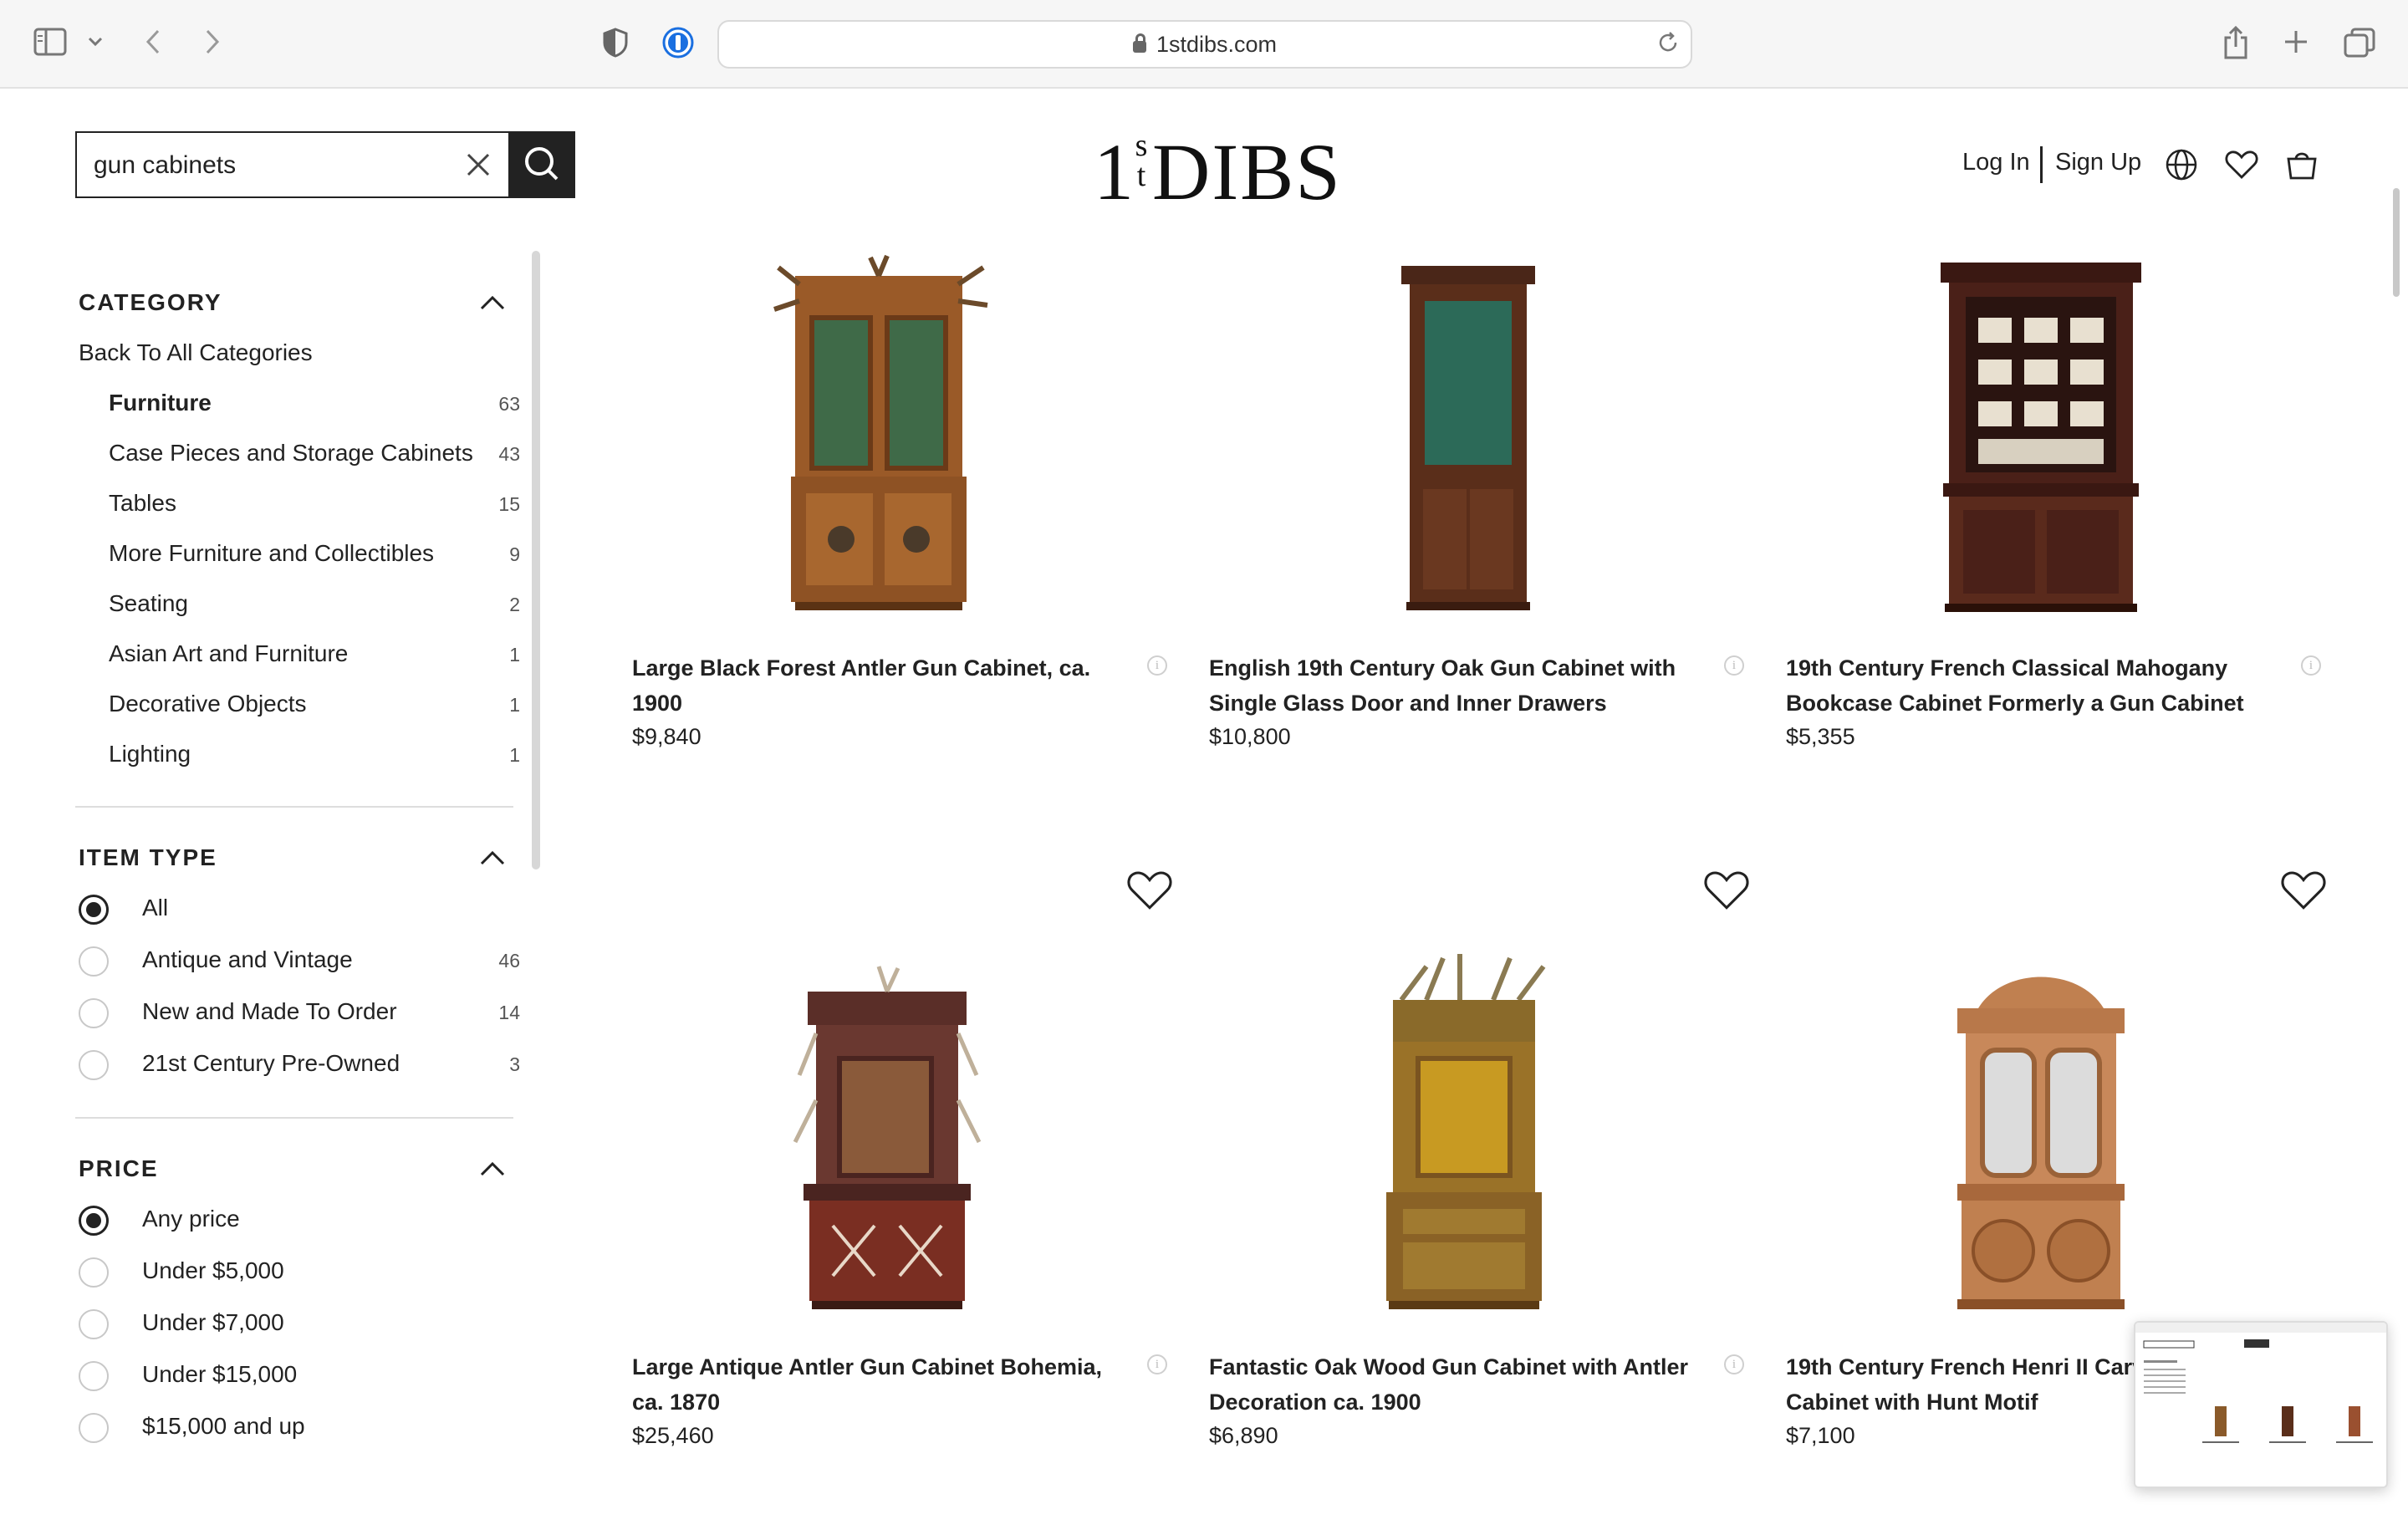 This screenshot has height=1535, width=2408. What do you see at coordinates (509, 404) in the screenshot?
I see `category-count: 63` at bounding box center [509, 404].